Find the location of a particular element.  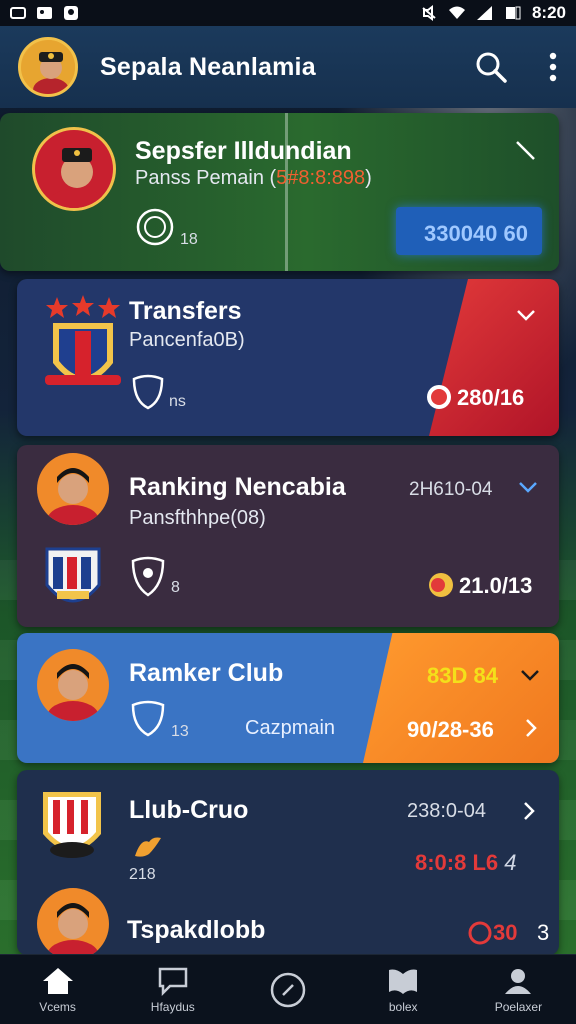

wifi-icon is located at coordinates (456, 12).